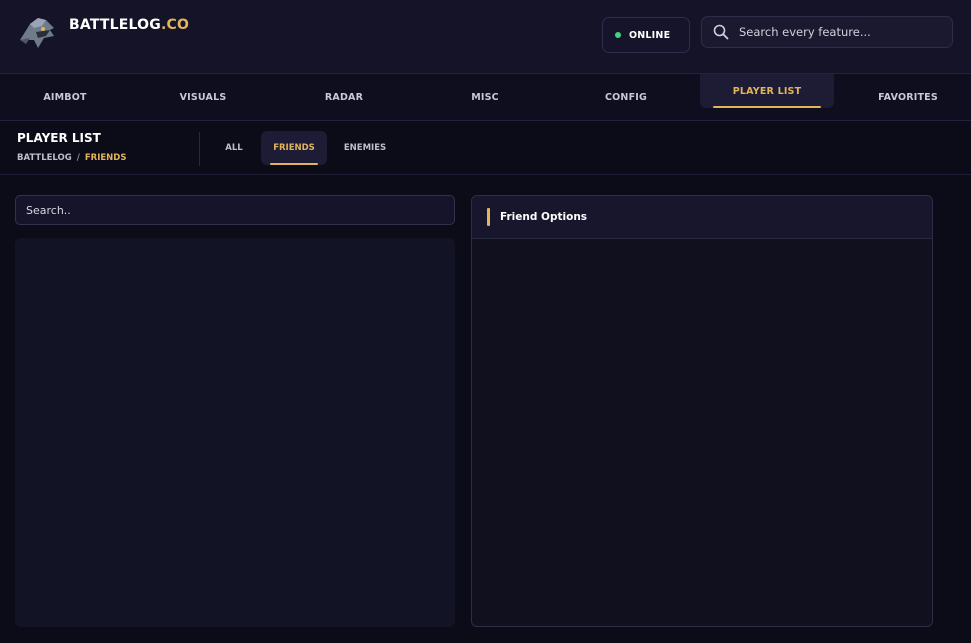  Describe the element at coordinates (485, 36) in the screenshot. I see `app-header: BATTLELOG.CO ONLINE` at that location.